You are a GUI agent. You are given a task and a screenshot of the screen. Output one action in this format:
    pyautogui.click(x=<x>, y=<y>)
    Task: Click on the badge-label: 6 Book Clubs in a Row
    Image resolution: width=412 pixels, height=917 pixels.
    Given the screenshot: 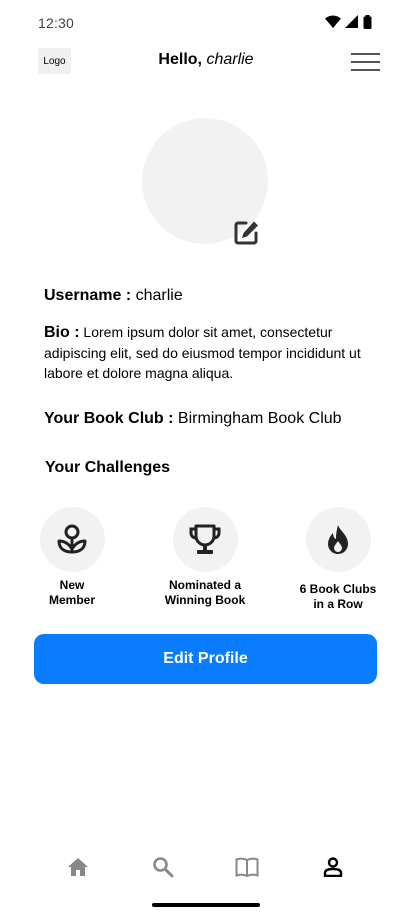 What is the action you would take?
    pyautogui.click(x=338, y=596)
    